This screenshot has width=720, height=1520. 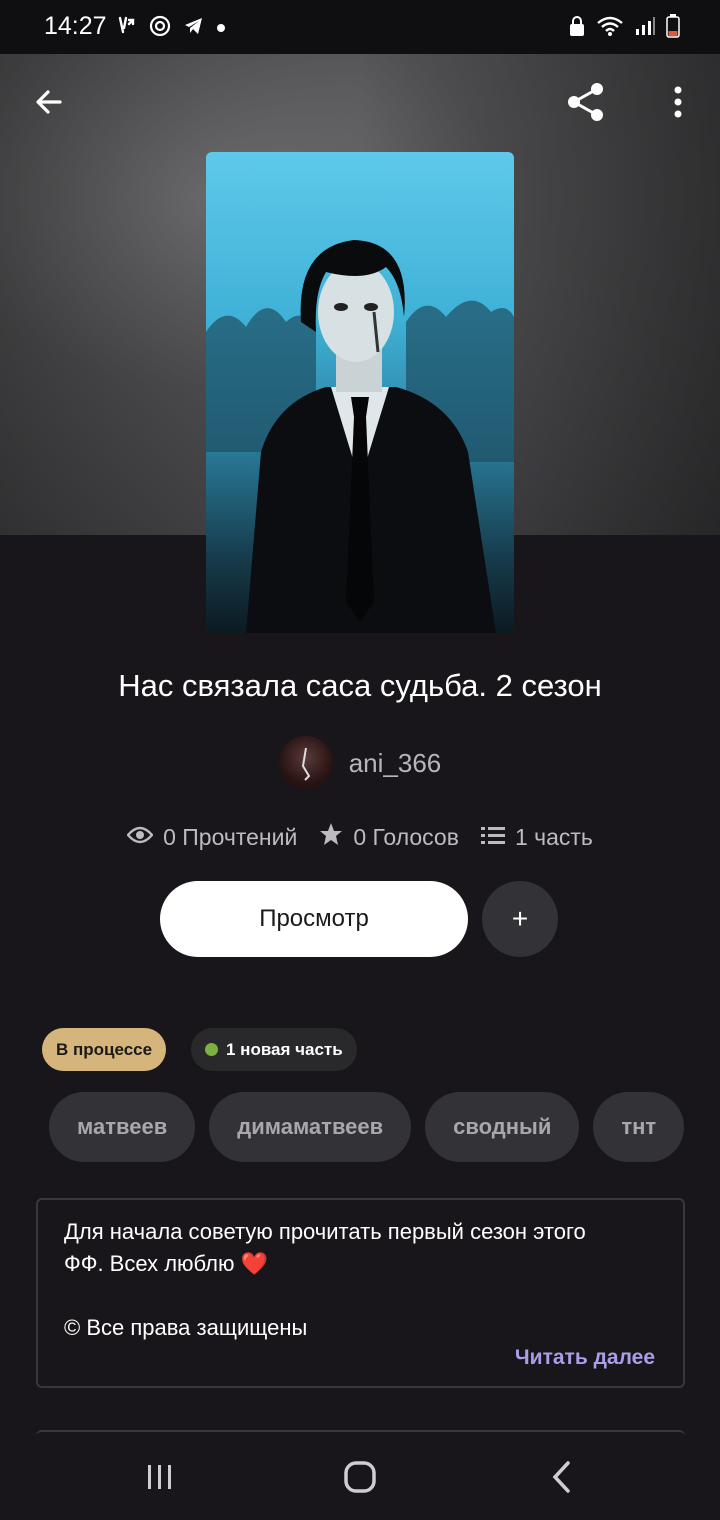 What do you see at coordinates (310, 1127) in the screenshot?
I see `tag-chip: димаматвеев` at bounding box center [310, 1127].